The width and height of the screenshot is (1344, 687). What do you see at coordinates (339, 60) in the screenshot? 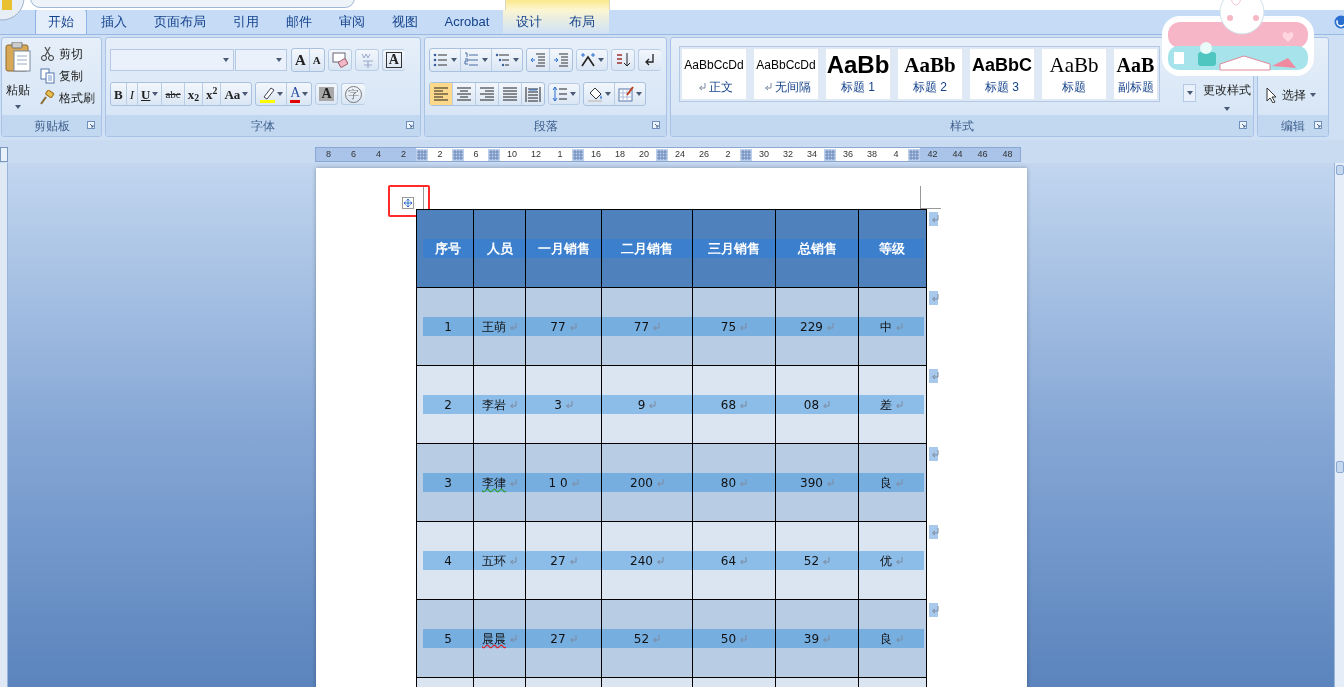
I see `clear-format-button` at bounding box center [339, 60].